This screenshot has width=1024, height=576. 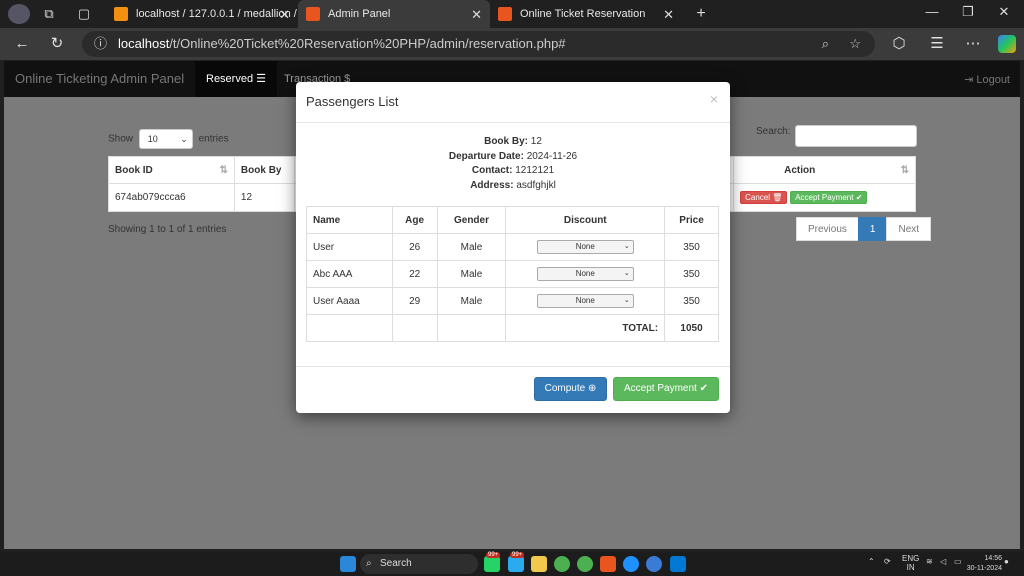 I want to click on table-info: Showing 1 to 1 of 1 entries, so click(x=167, y=229).